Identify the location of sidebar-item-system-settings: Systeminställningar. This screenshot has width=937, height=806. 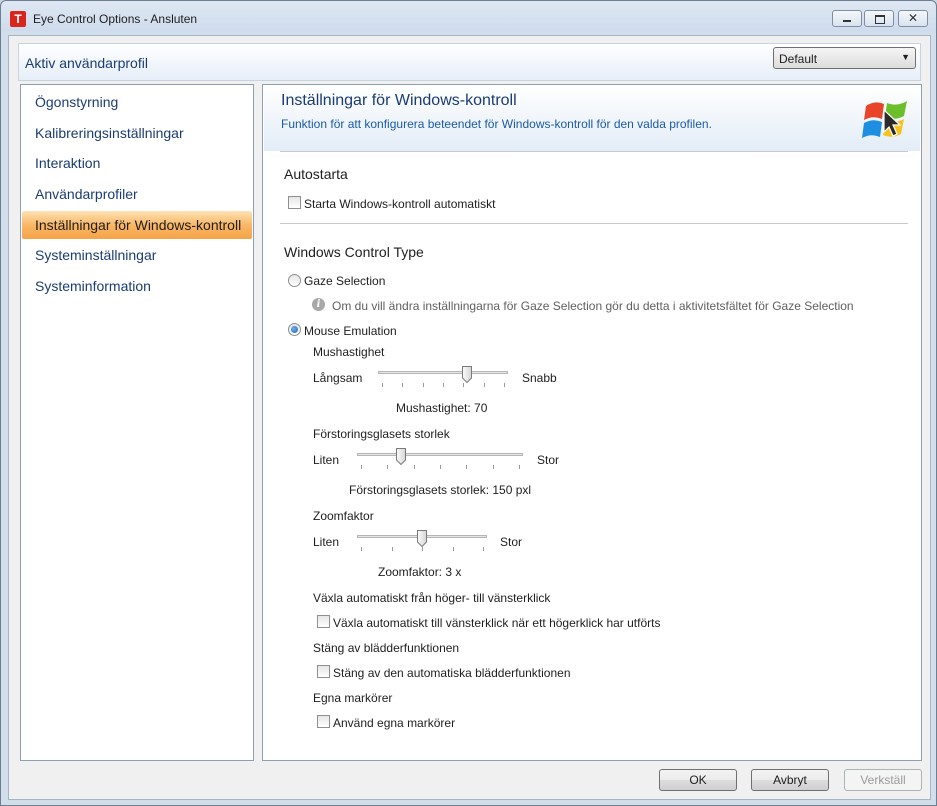
(137, 255).